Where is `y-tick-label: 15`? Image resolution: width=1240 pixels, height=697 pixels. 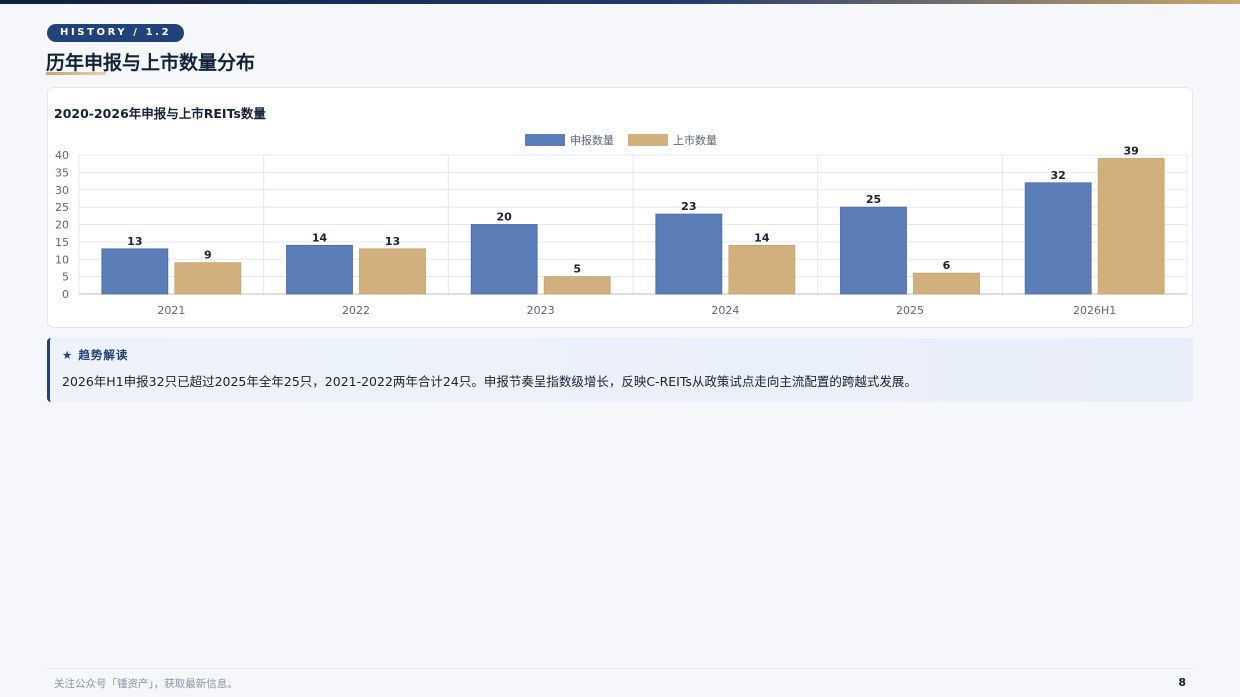
y-tick-label: 15 is located at coordinates (62, 242).